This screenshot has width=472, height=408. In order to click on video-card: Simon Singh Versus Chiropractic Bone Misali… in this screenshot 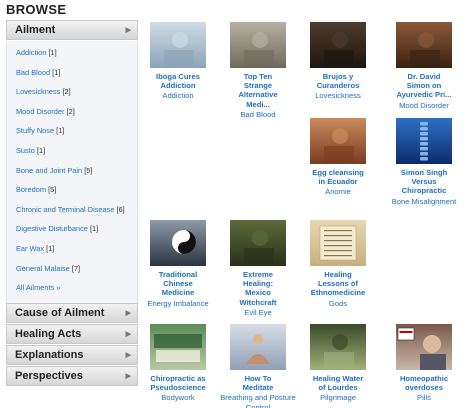, I will do `click(424, 162)`.